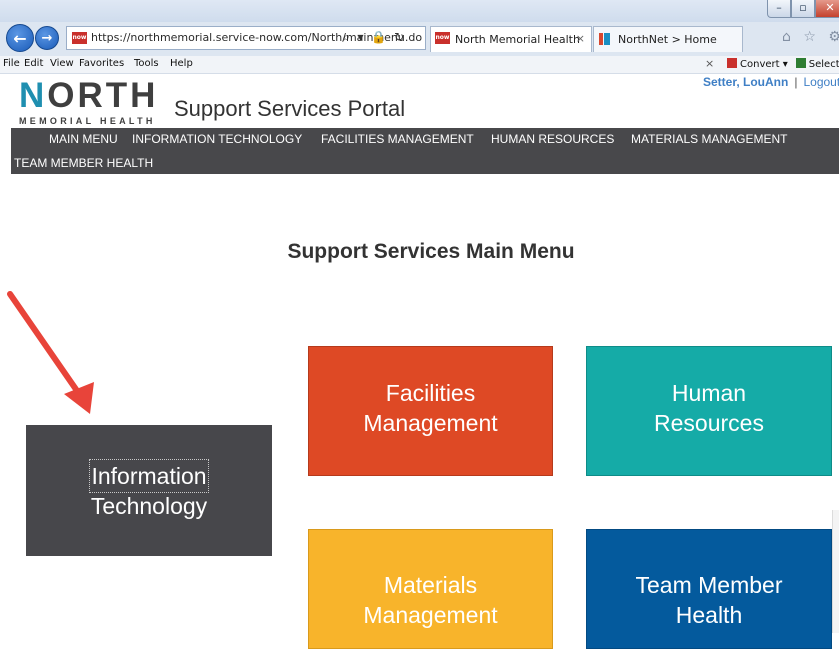 The height and width of the screenshot is (649, 839). Describe the element at coordinates (835, 571) in the screenshot. I see `scrollbar` at that location.